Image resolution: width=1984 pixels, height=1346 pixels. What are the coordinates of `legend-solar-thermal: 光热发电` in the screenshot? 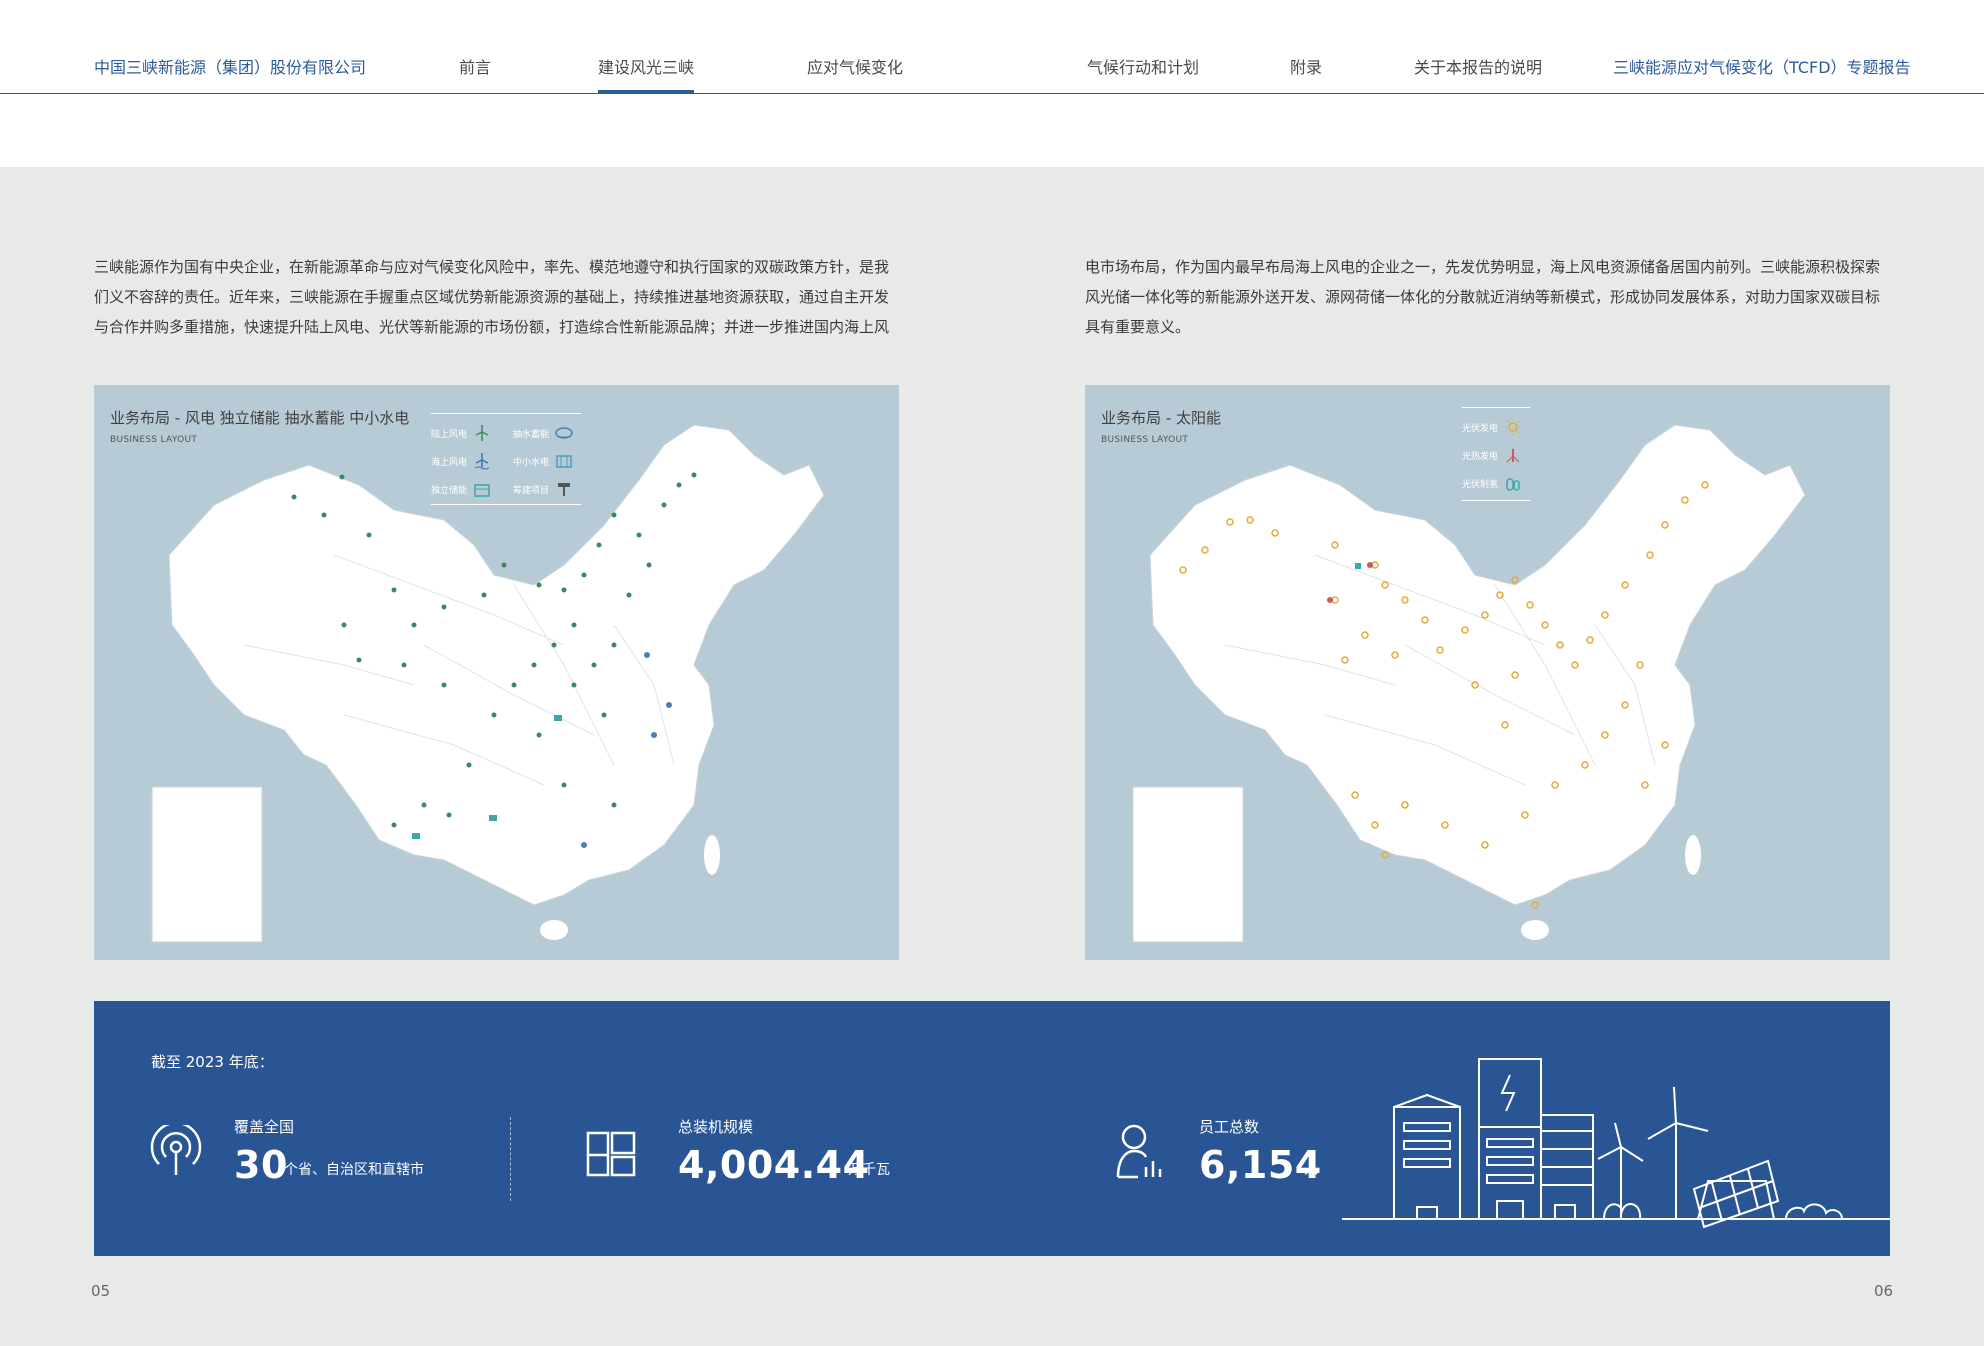 It's located at (1492, 455).